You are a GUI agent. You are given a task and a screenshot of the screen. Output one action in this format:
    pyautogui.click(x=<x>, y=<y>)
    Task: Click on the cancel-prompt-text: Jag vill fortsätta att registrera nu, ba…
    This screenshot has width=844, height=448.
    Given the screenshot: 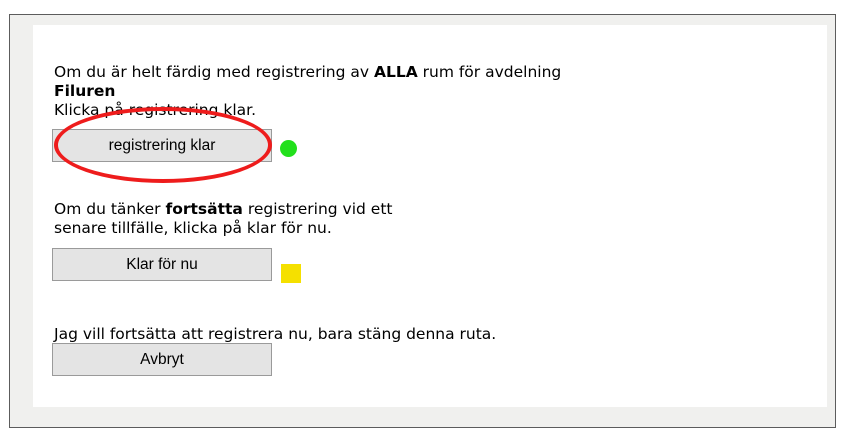 What is the action you would take?
    pyautogui.click(x=275, y=334)
    